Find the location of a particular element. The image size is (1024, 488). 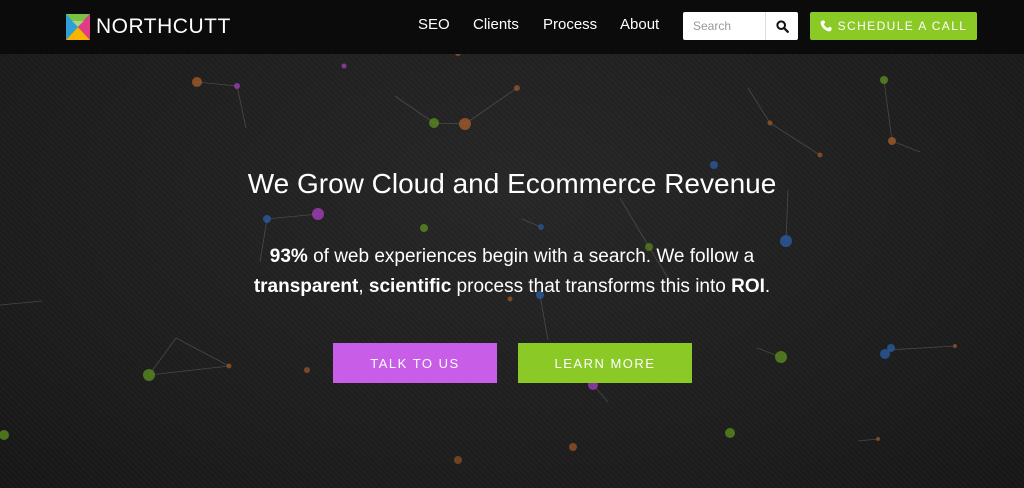

logo-mark-icon is located at coordinates (78, 27).